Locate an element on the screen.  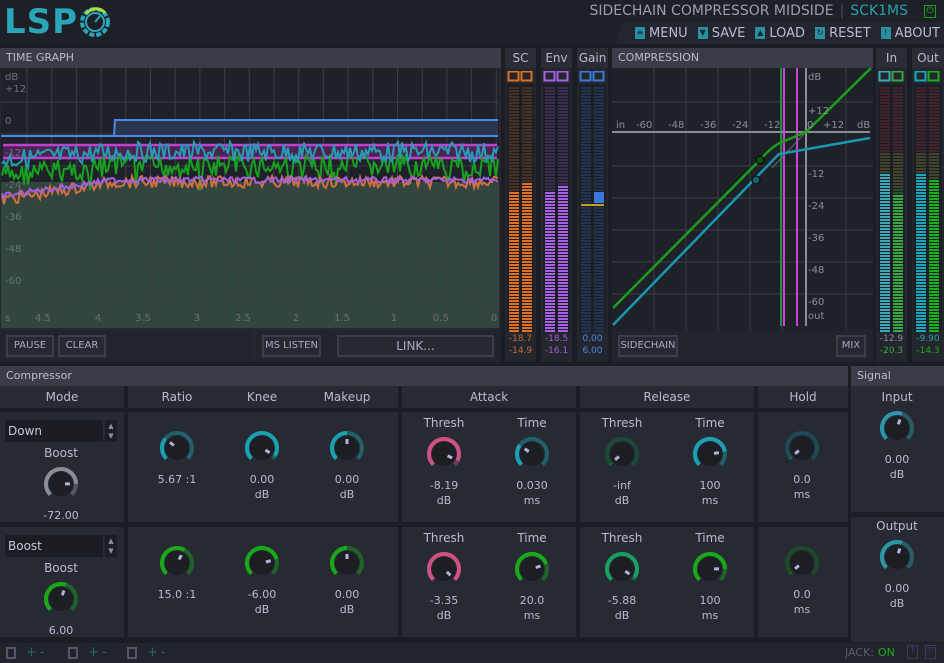
clear-button: CLEAR is located at coordinates (82, 346).